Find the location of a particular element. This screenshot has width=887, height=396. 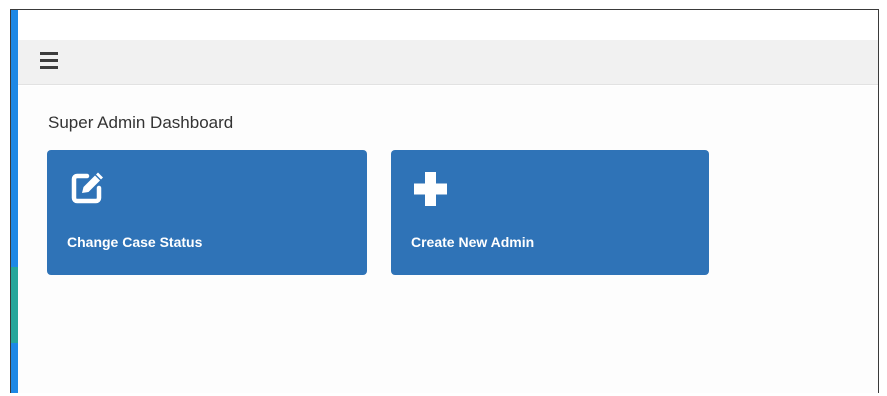

change-case-status-tile: Change Case Status is located at coordinates (207, 212).